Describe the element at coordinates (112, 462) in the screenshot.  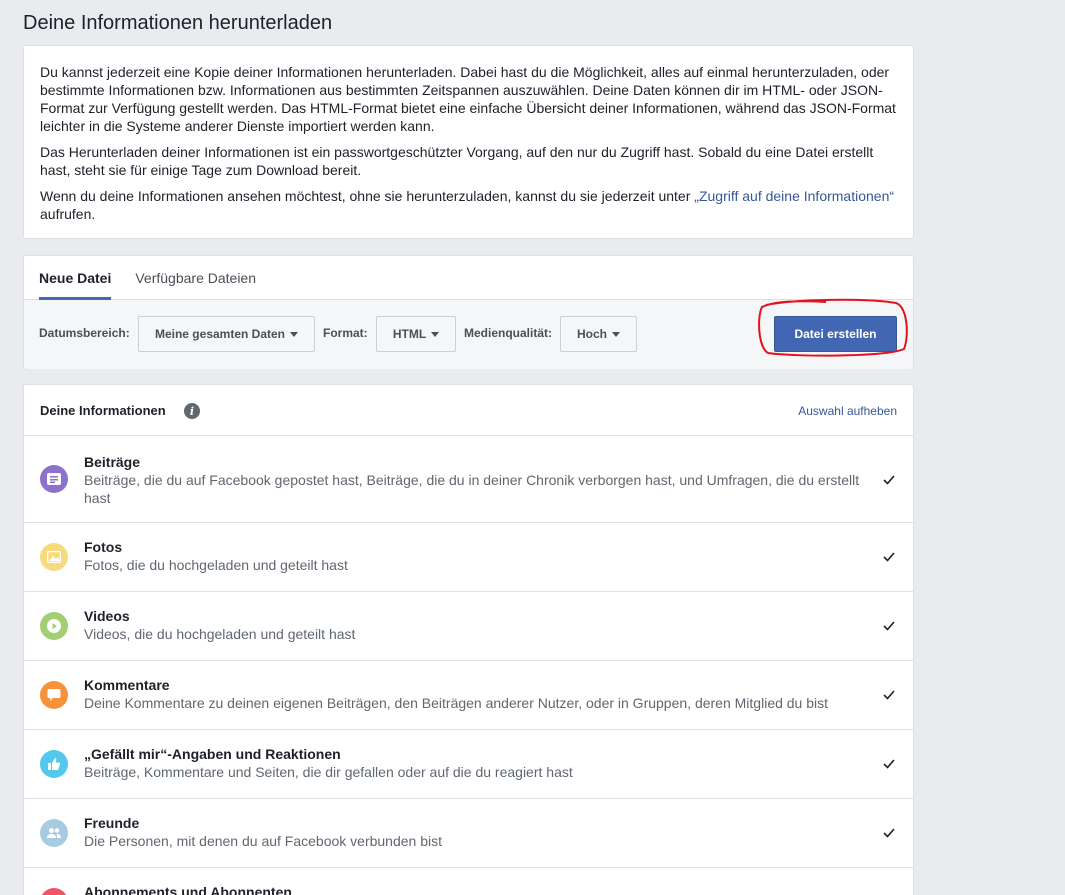
I see `item-title: Beiträge` at that location.